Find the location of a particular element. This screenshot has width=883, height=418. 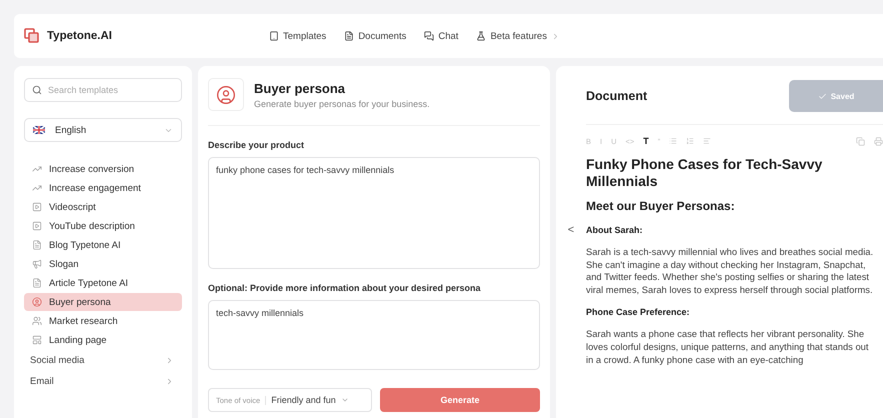

megaphone-icon is located at coordinates (37, 264).